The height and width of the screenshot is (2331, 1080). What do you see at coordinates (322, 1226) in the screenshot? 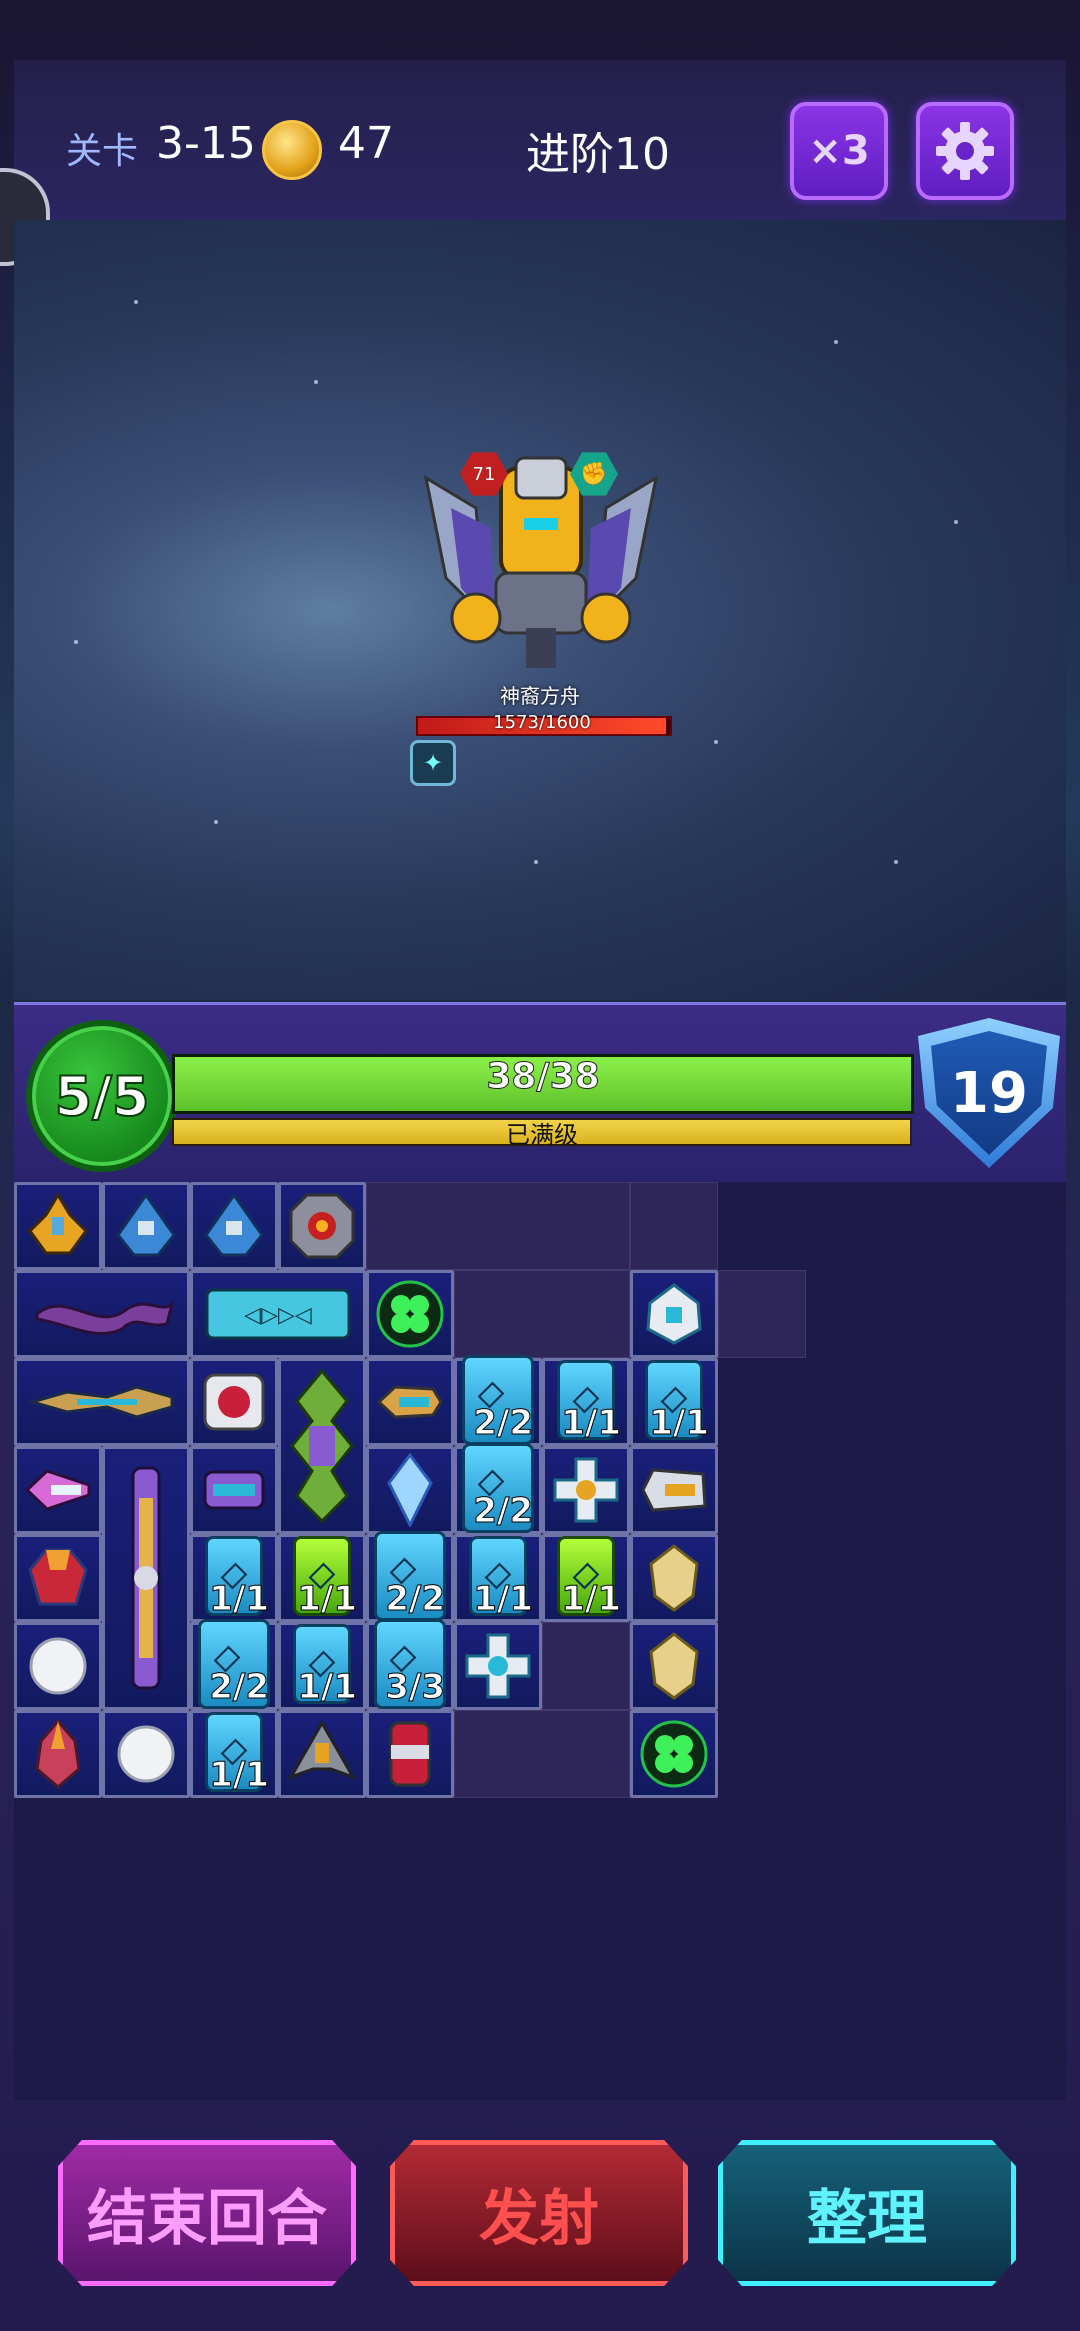
I see `inventory-slot-core-module` at bounding box center [322, 1226].